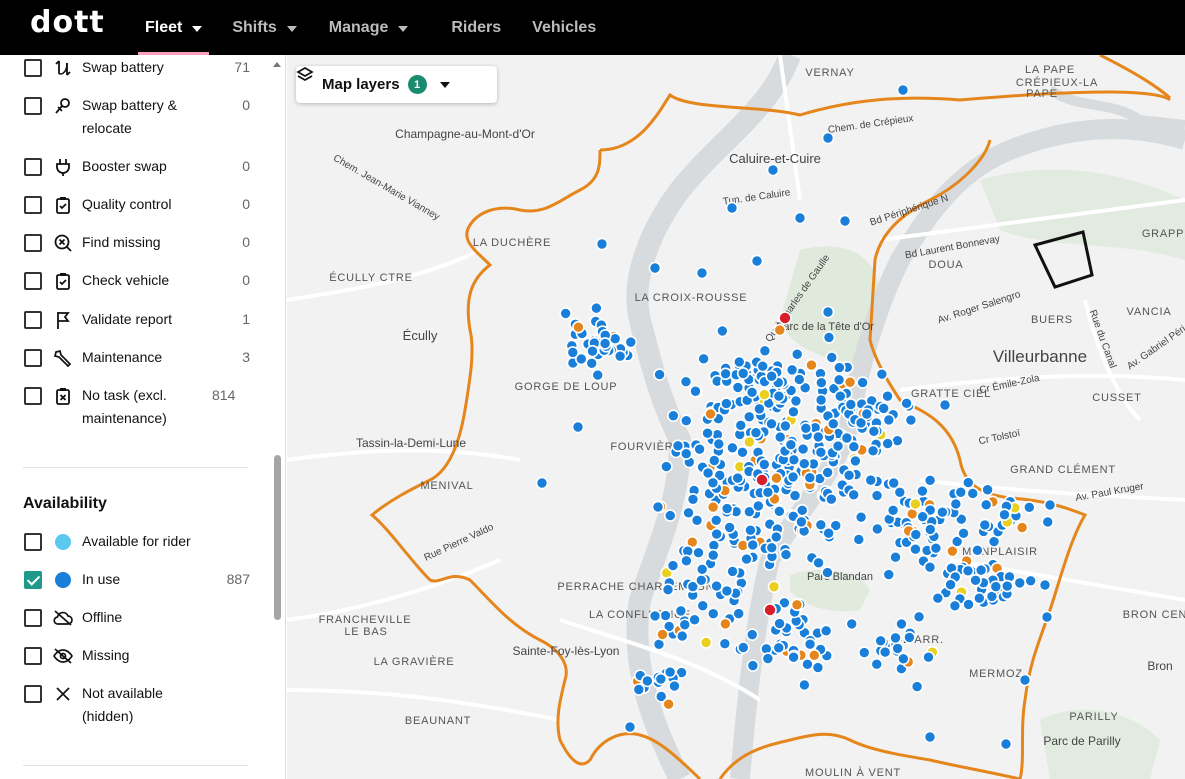  What do you see at coordinates (137, 281) in the screenshot?
I see `task-filter-check-vehicle: Check vehicle 0` at bounding box center [137, 281].